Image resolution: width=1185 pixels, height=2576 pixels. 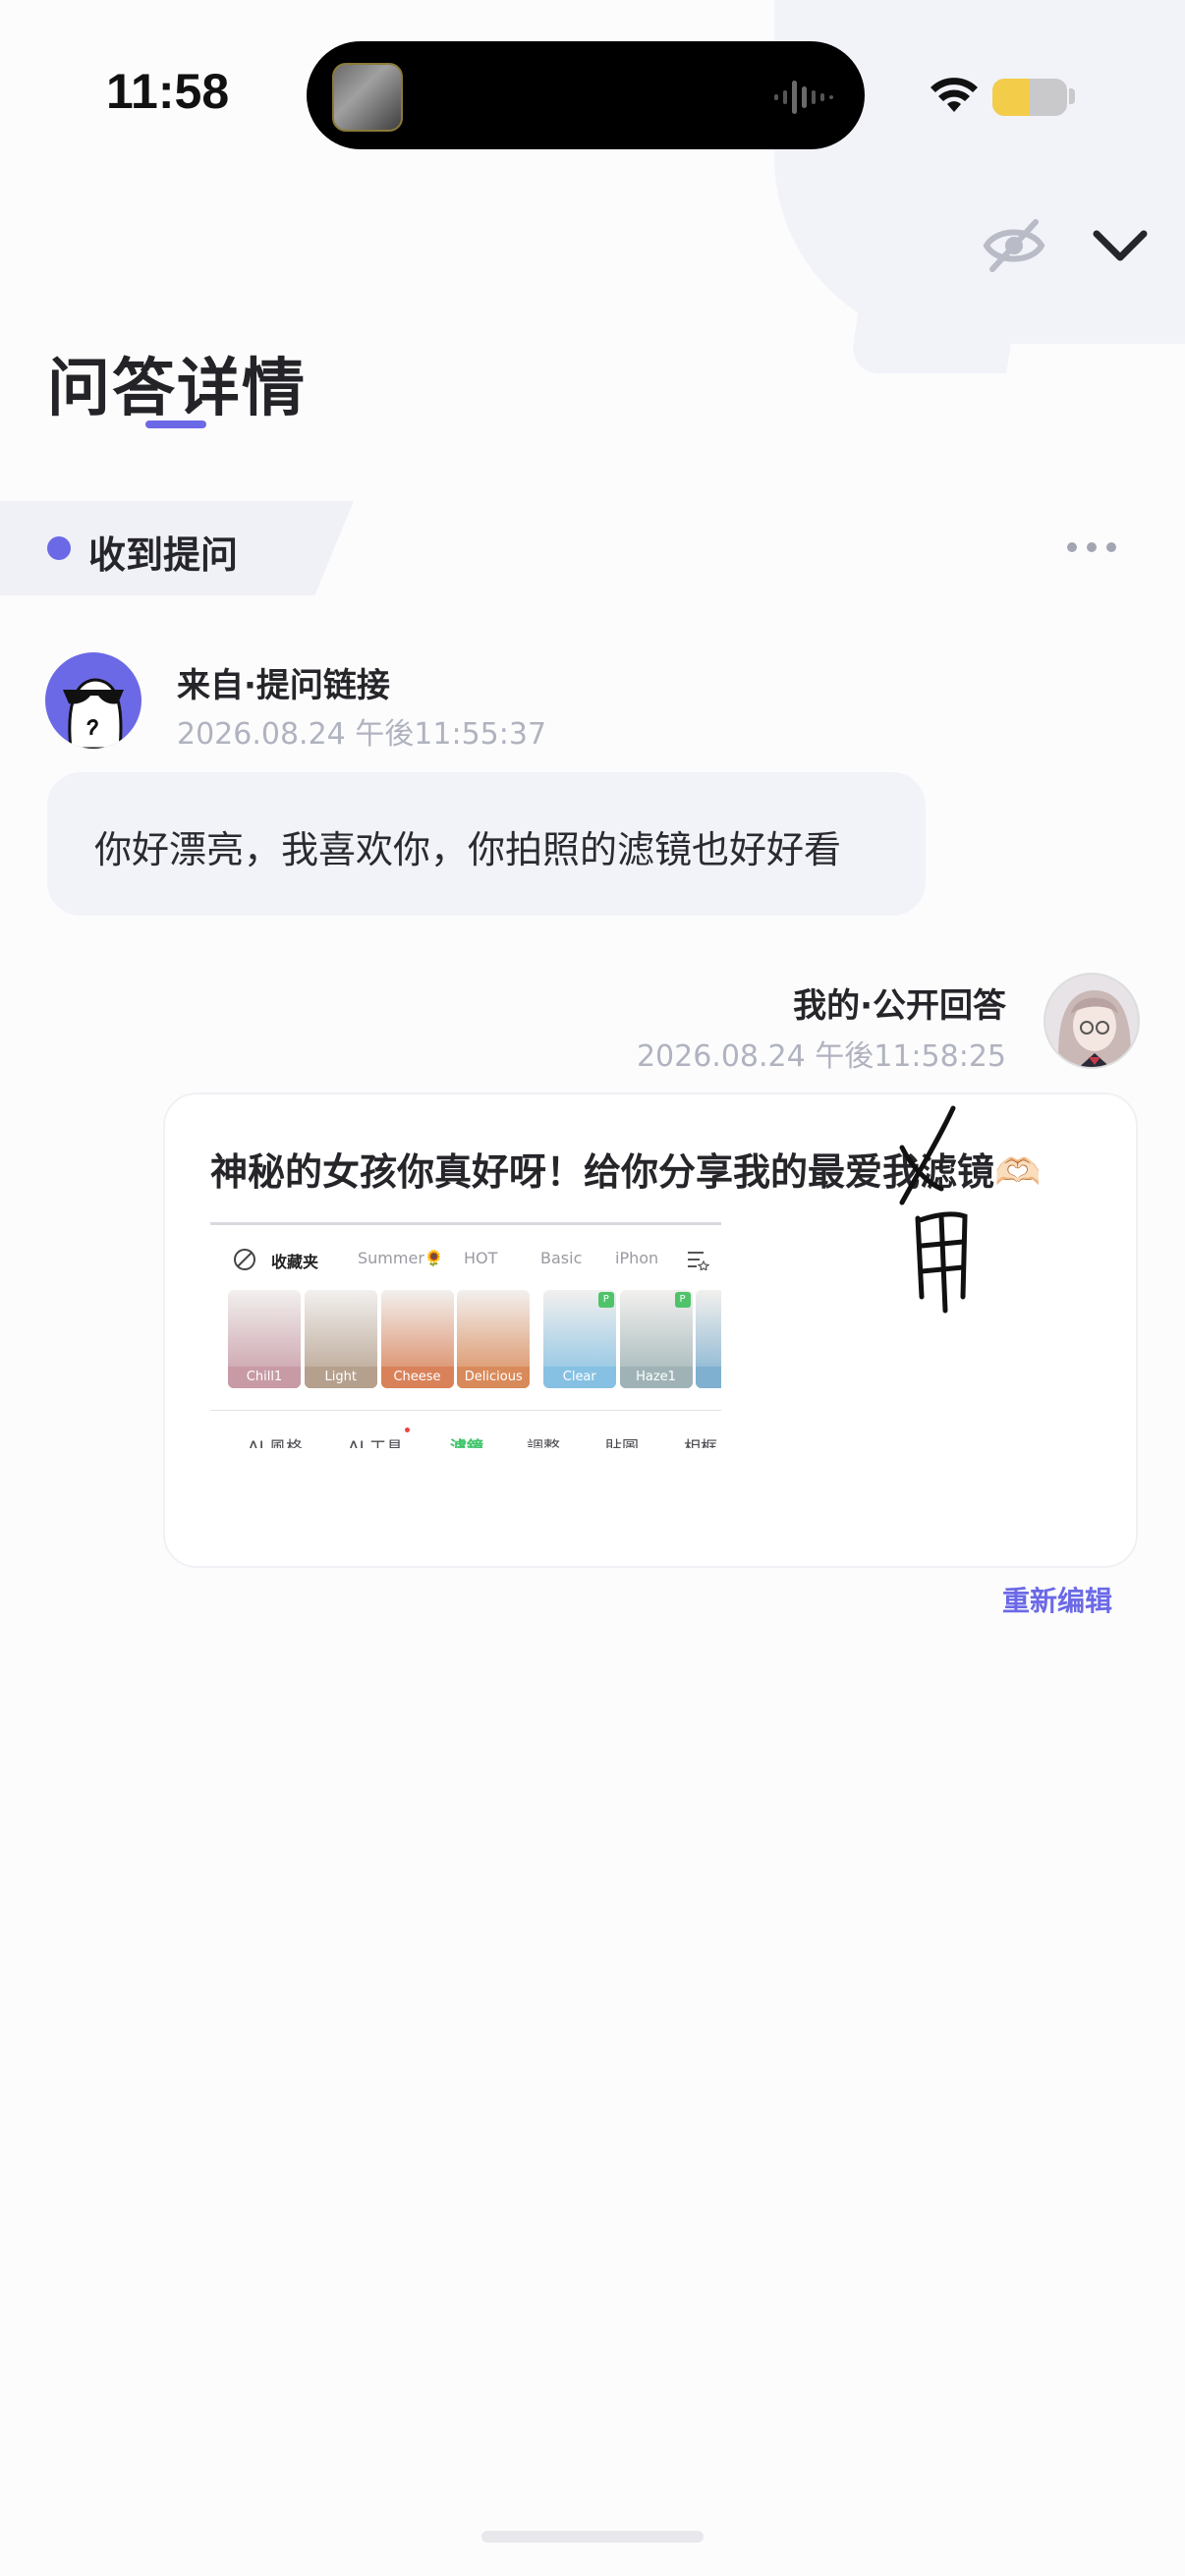 I want to click on battery-tip, so click(x=1072, y=96).